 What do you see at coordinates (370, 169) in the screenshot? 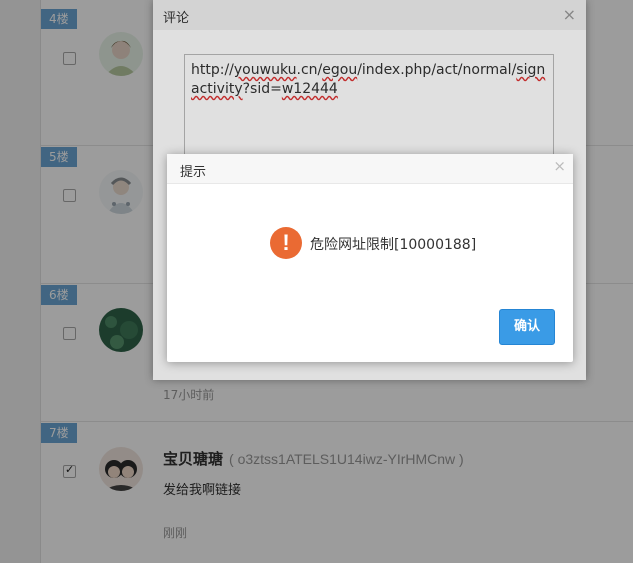
I see `alert-header: 提示 ×` at bounding box center [370, 169].